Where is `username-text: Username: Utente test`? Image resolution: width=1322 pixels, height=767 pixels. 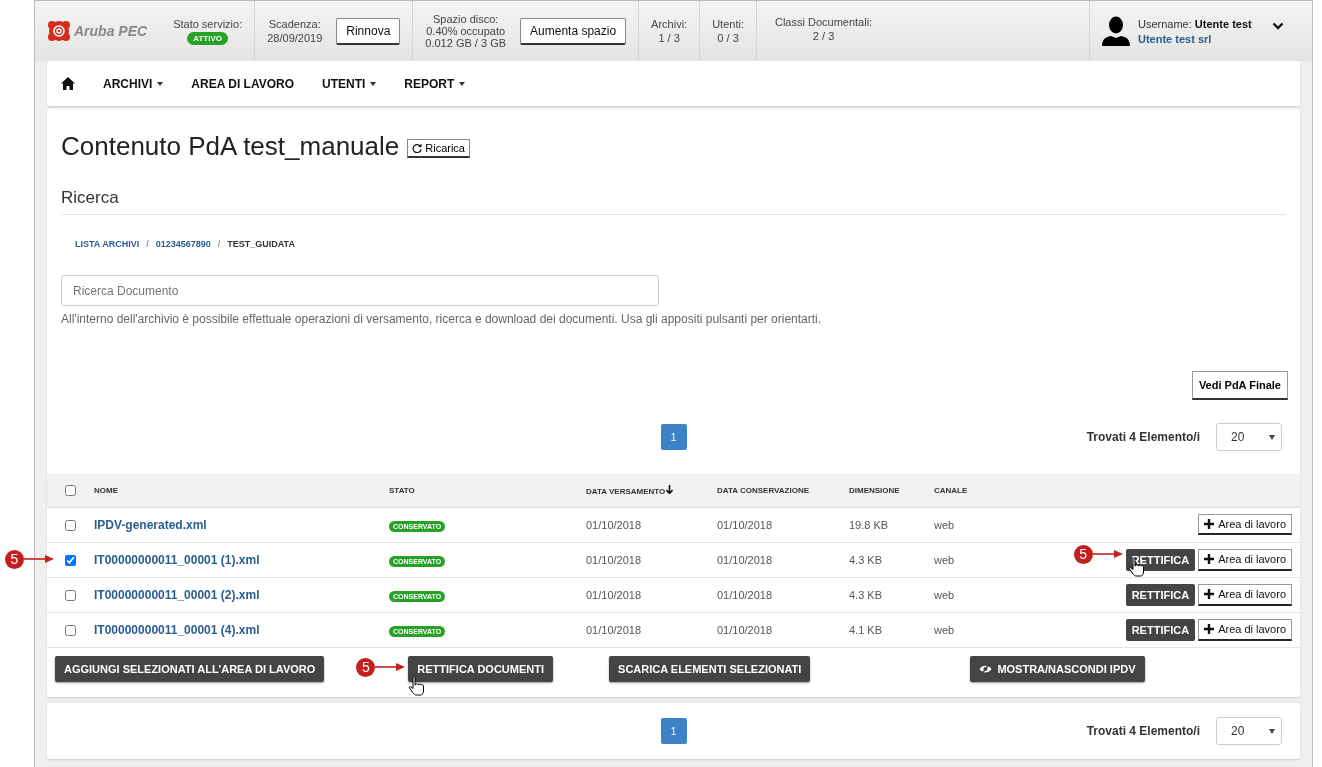 username-text: Username: Utente test is located at coordinates (1195, 23).